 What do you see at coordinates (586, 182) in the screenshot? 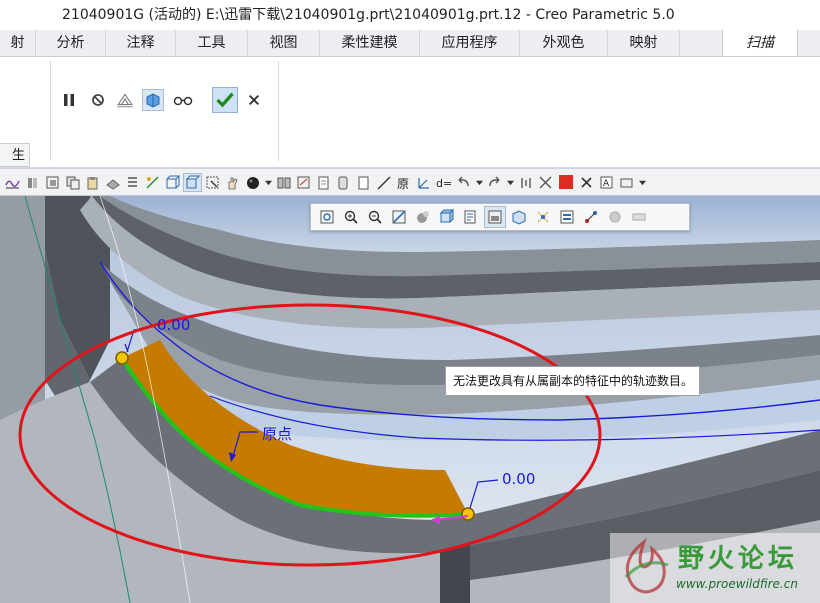
I see `cross-icon` at bounding box center [586, 182].